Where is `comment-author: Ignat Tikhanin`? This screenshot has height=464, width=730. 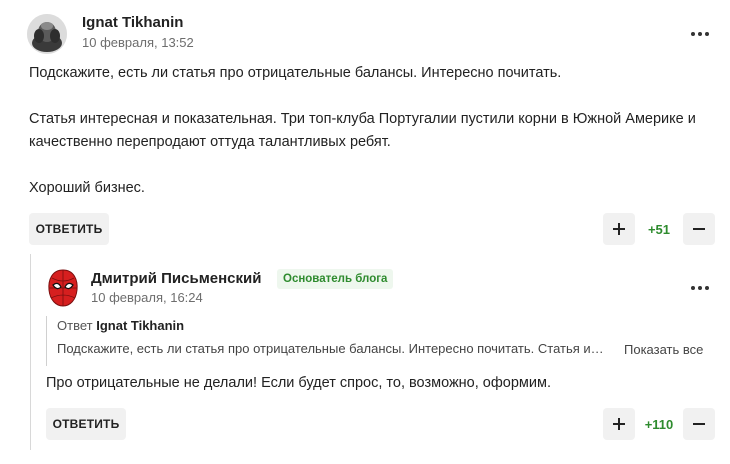 comment-author: Ignat Tikhanin is located at coordinates (132, 22).